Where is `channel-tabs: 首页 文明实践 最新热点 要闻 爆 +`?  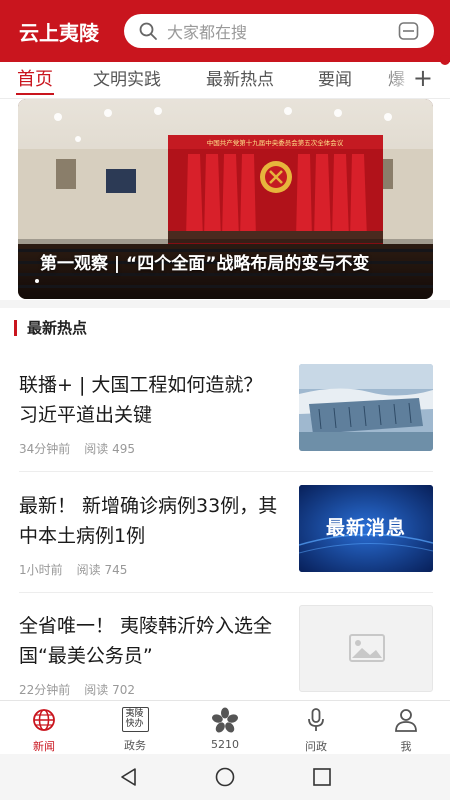
channel-tabs: 首页 文明实践 最新热点 要闻 爆 + is located at coordinates (225, 80).